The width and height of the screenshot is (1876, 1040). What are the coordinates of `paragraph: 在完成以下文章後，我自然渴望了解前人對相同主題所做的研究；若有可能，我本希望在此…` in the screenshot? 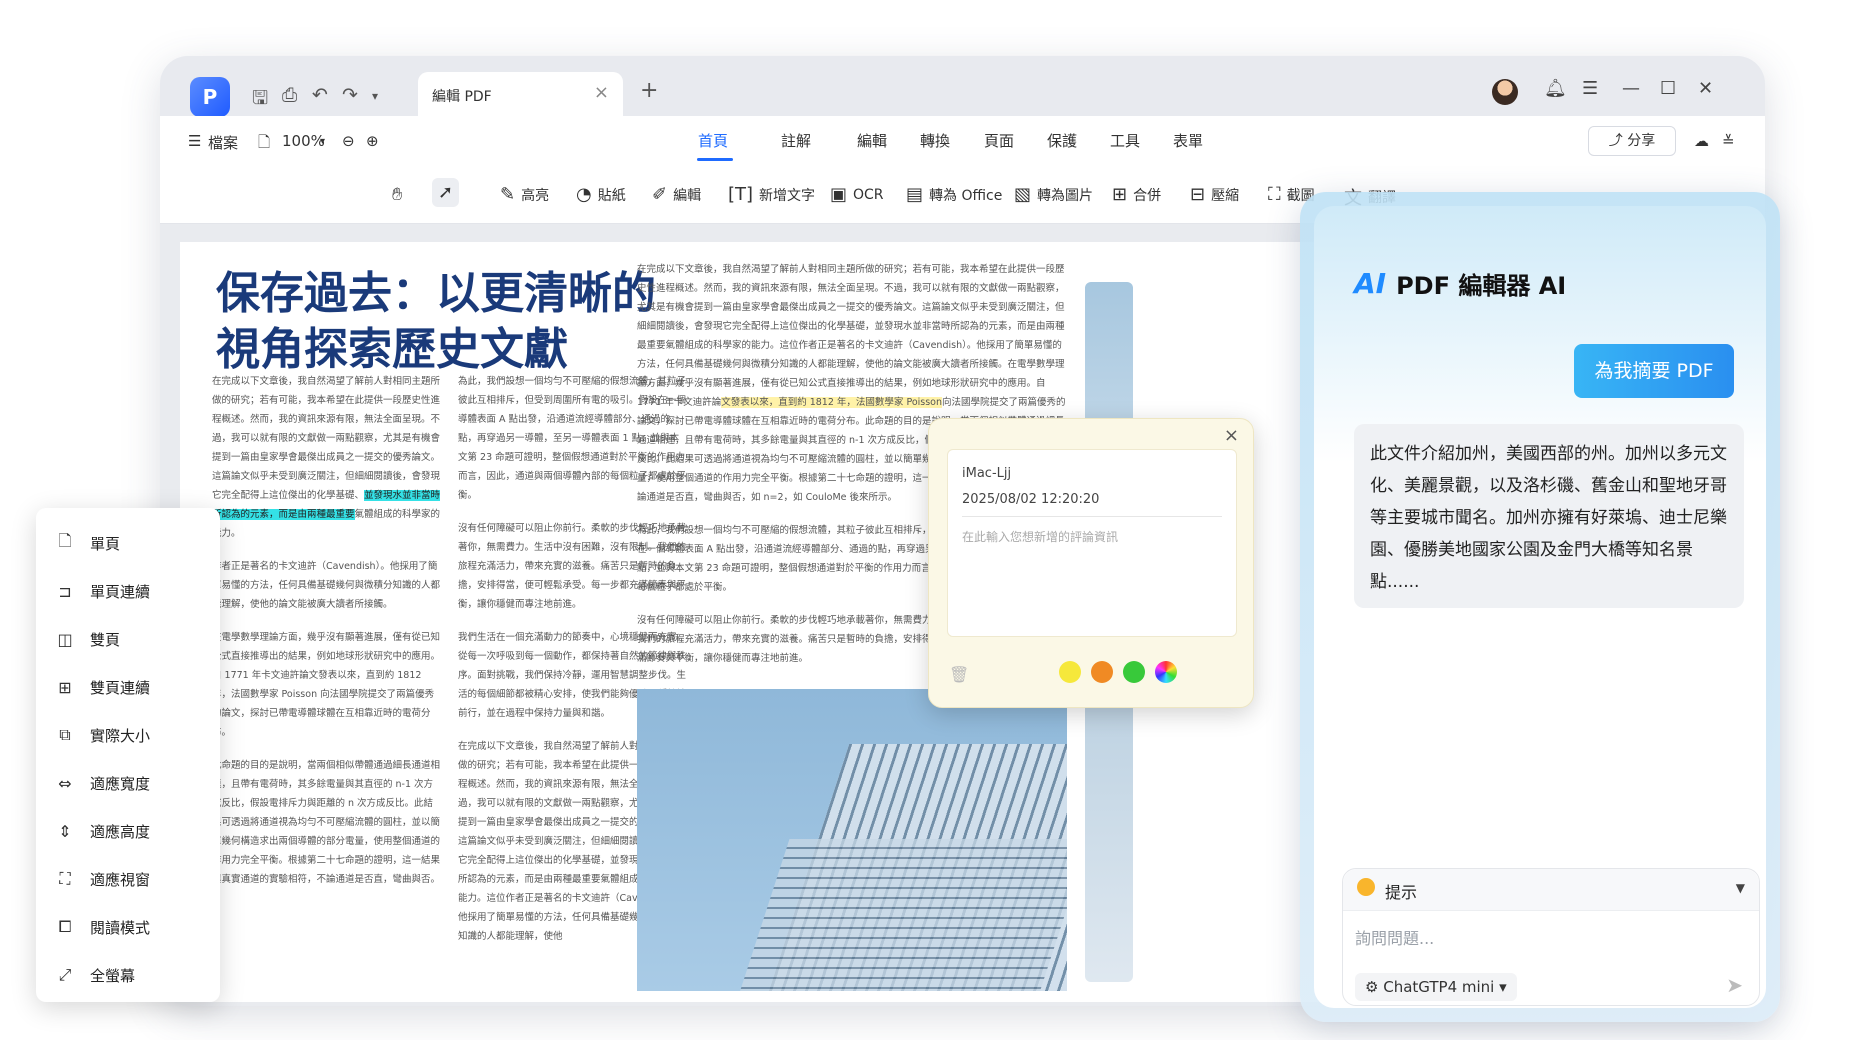 It's located at (327, 457).